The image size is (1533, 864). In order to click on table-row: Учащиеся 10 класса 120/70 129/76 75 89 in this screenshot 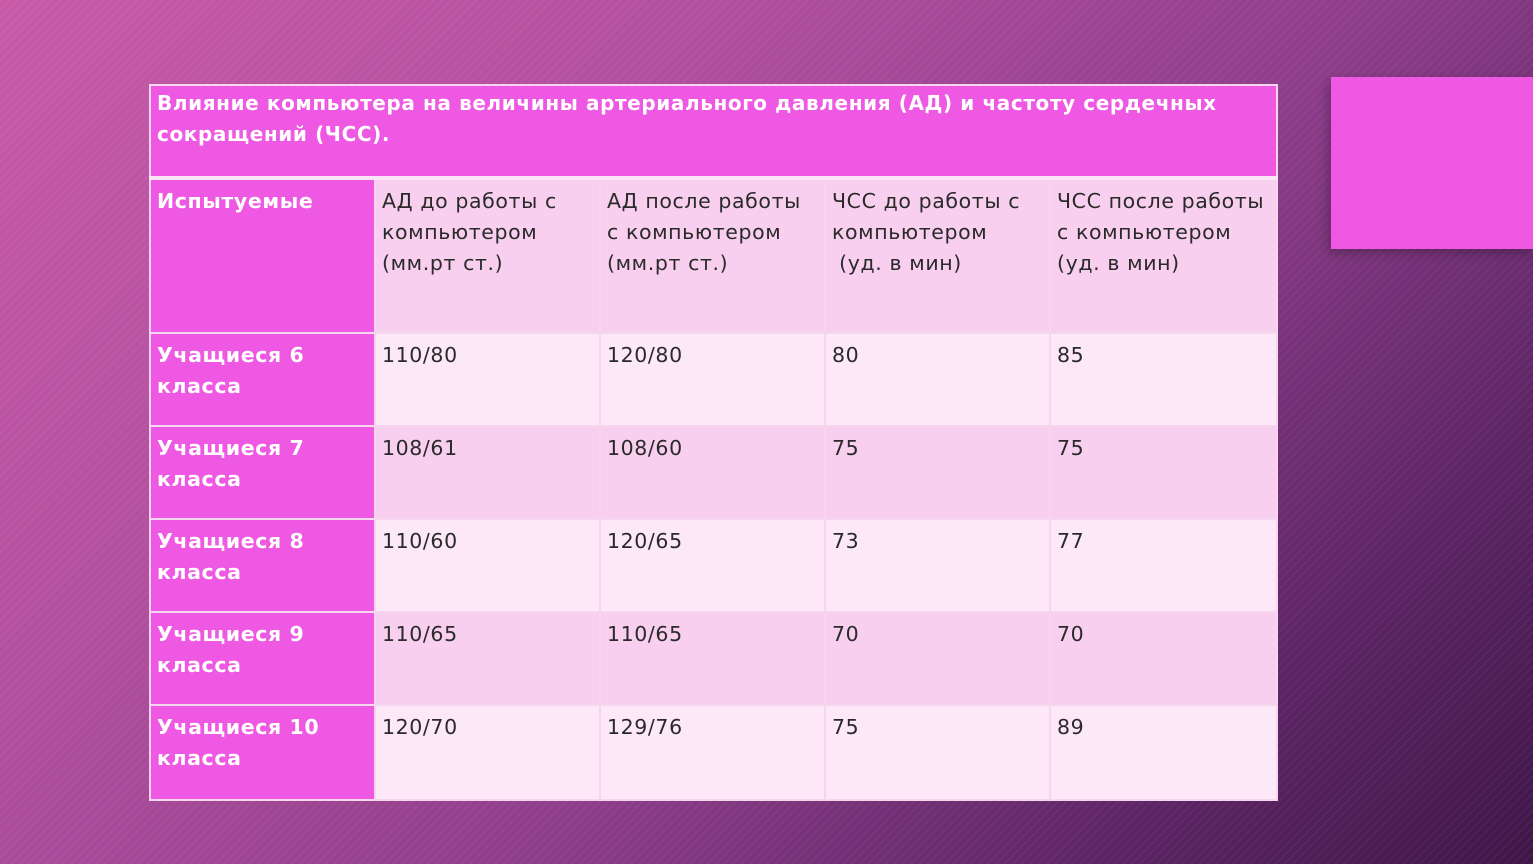, I will do `click(714, 752)`.